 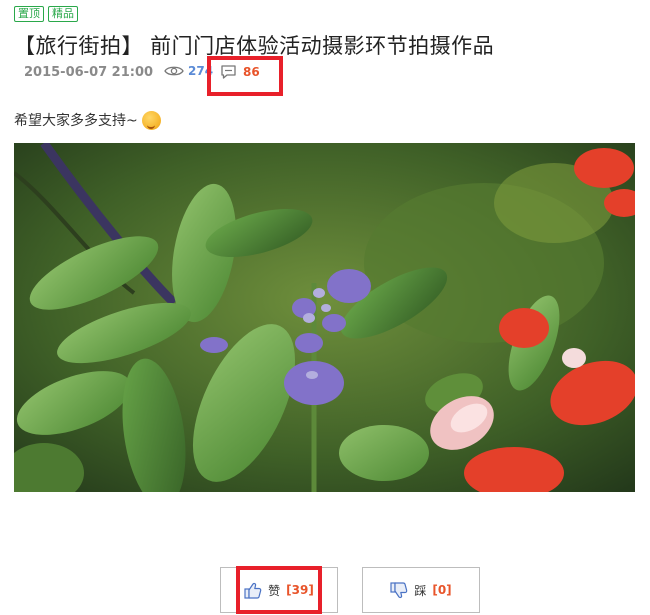 What do you see at coordinates (89, 72) in the screenshot?
I see `post-date: 2015-06-07 21:00` at bounding box center [89, 72].